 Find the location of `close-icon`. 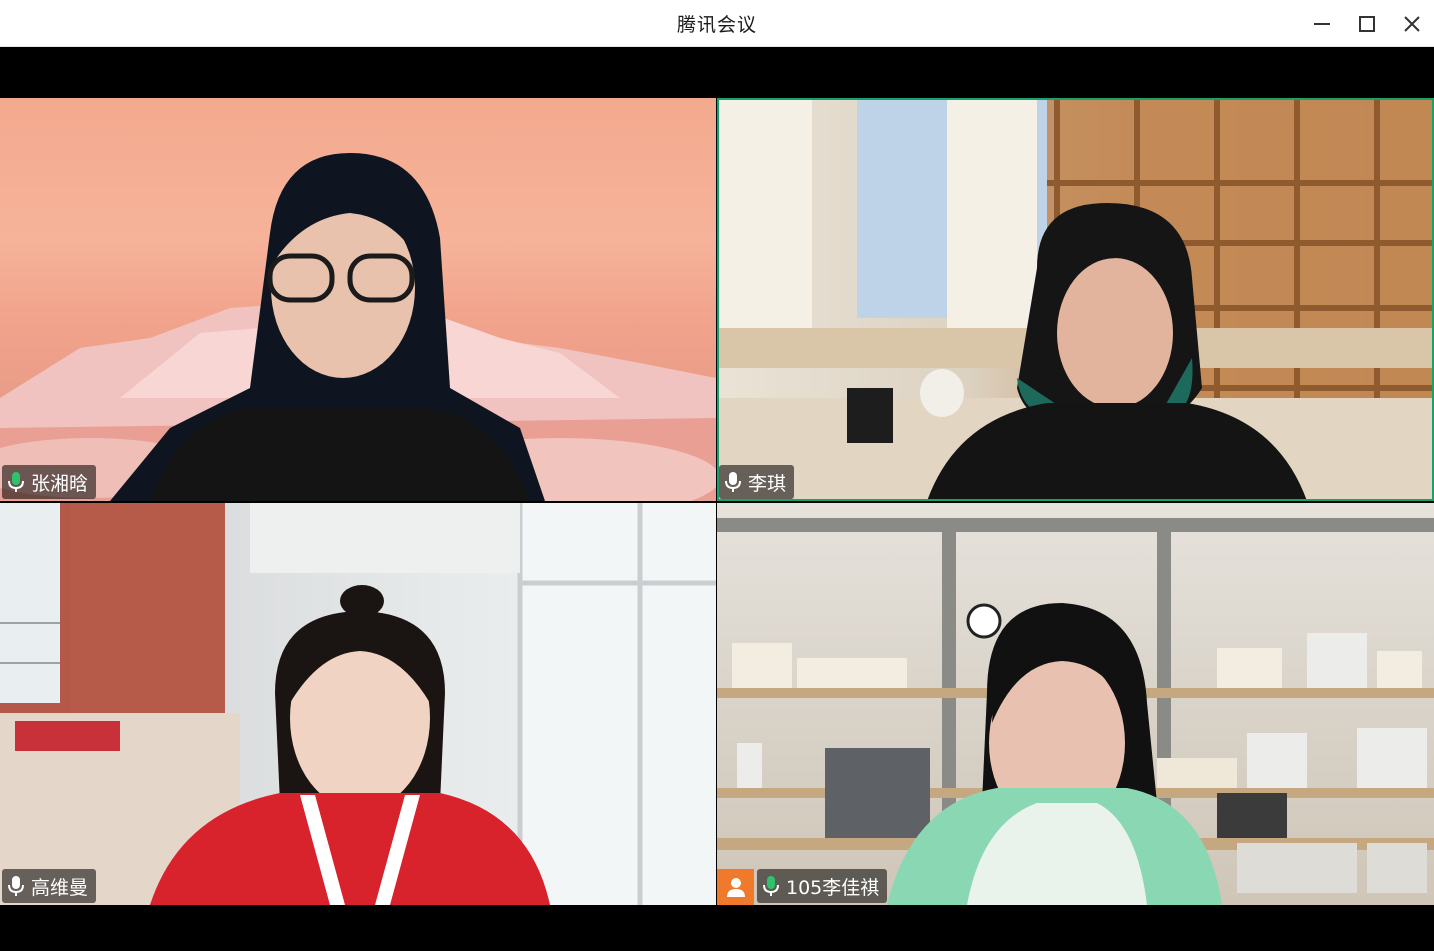

close-icon is located at coordinates (1411, 23).